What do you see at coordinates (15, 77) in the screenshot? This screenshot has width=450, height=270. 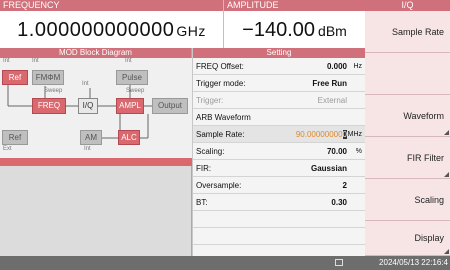 I see `ref-block-top: Ref` at bounding box center [15, 77].